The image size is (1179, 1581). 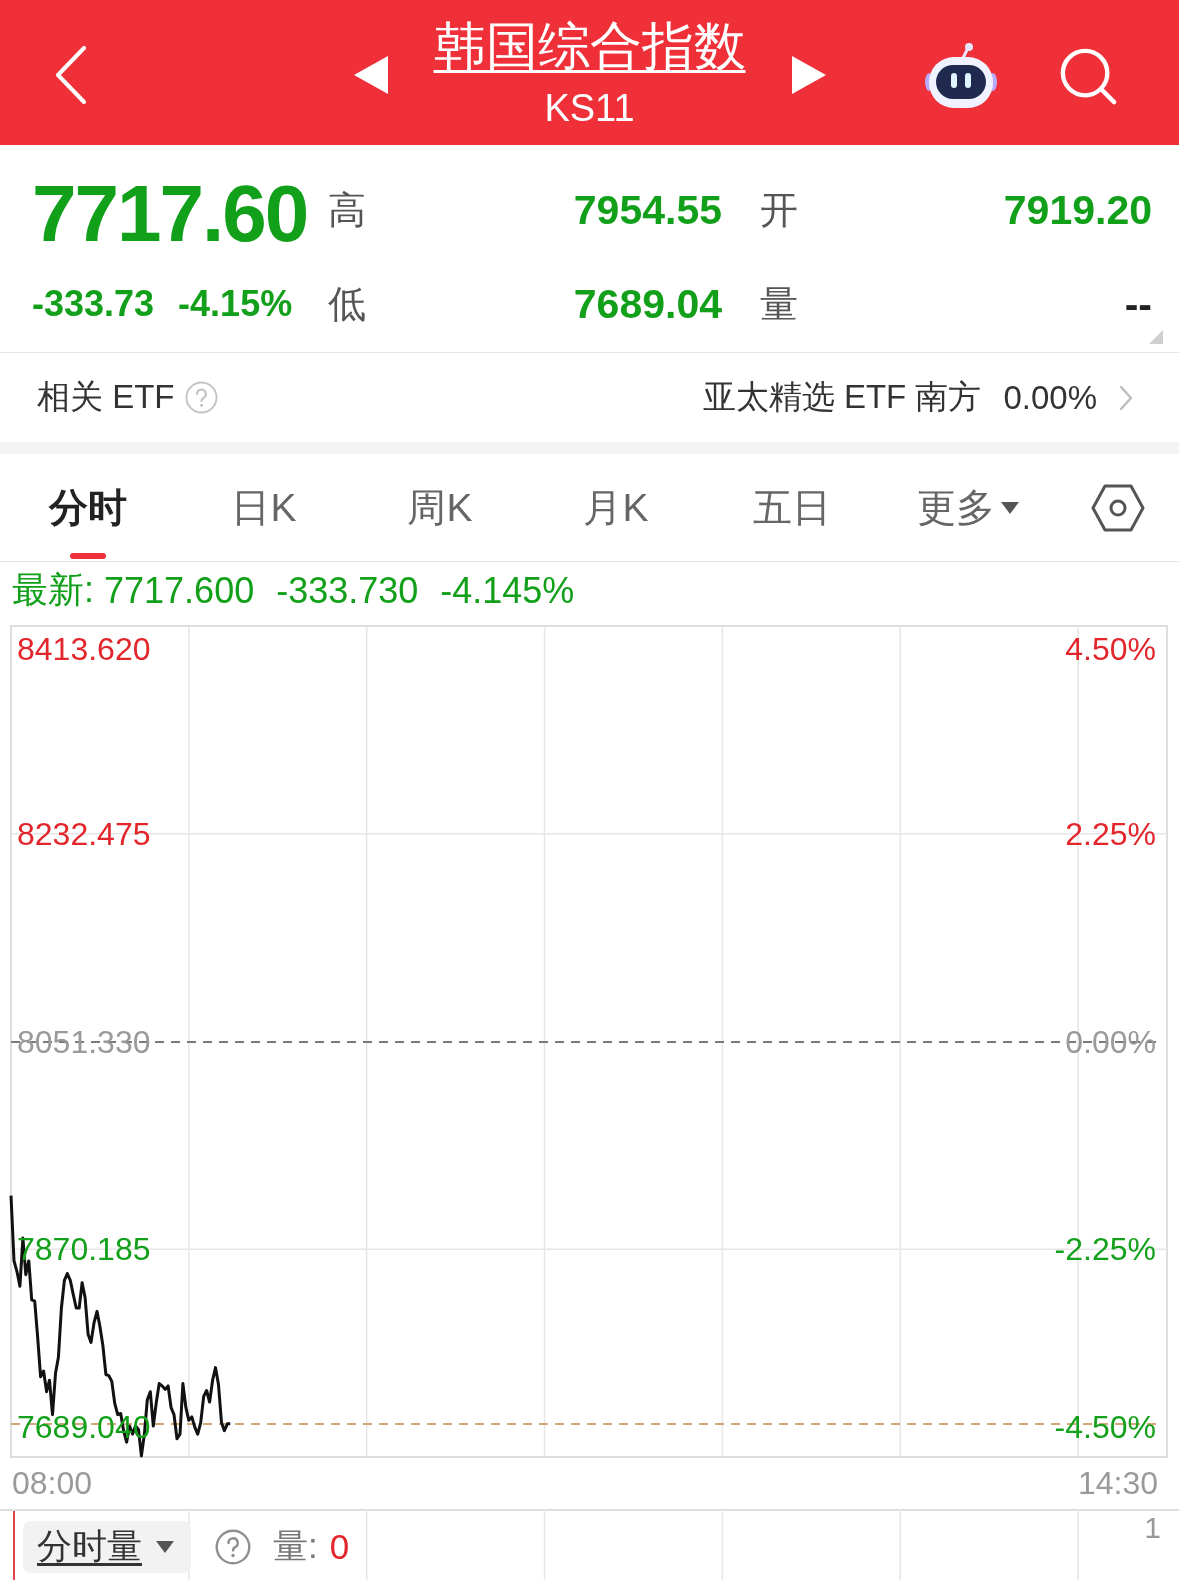 I want to click on chart-tab: 日K, so click(x=264, y=507).